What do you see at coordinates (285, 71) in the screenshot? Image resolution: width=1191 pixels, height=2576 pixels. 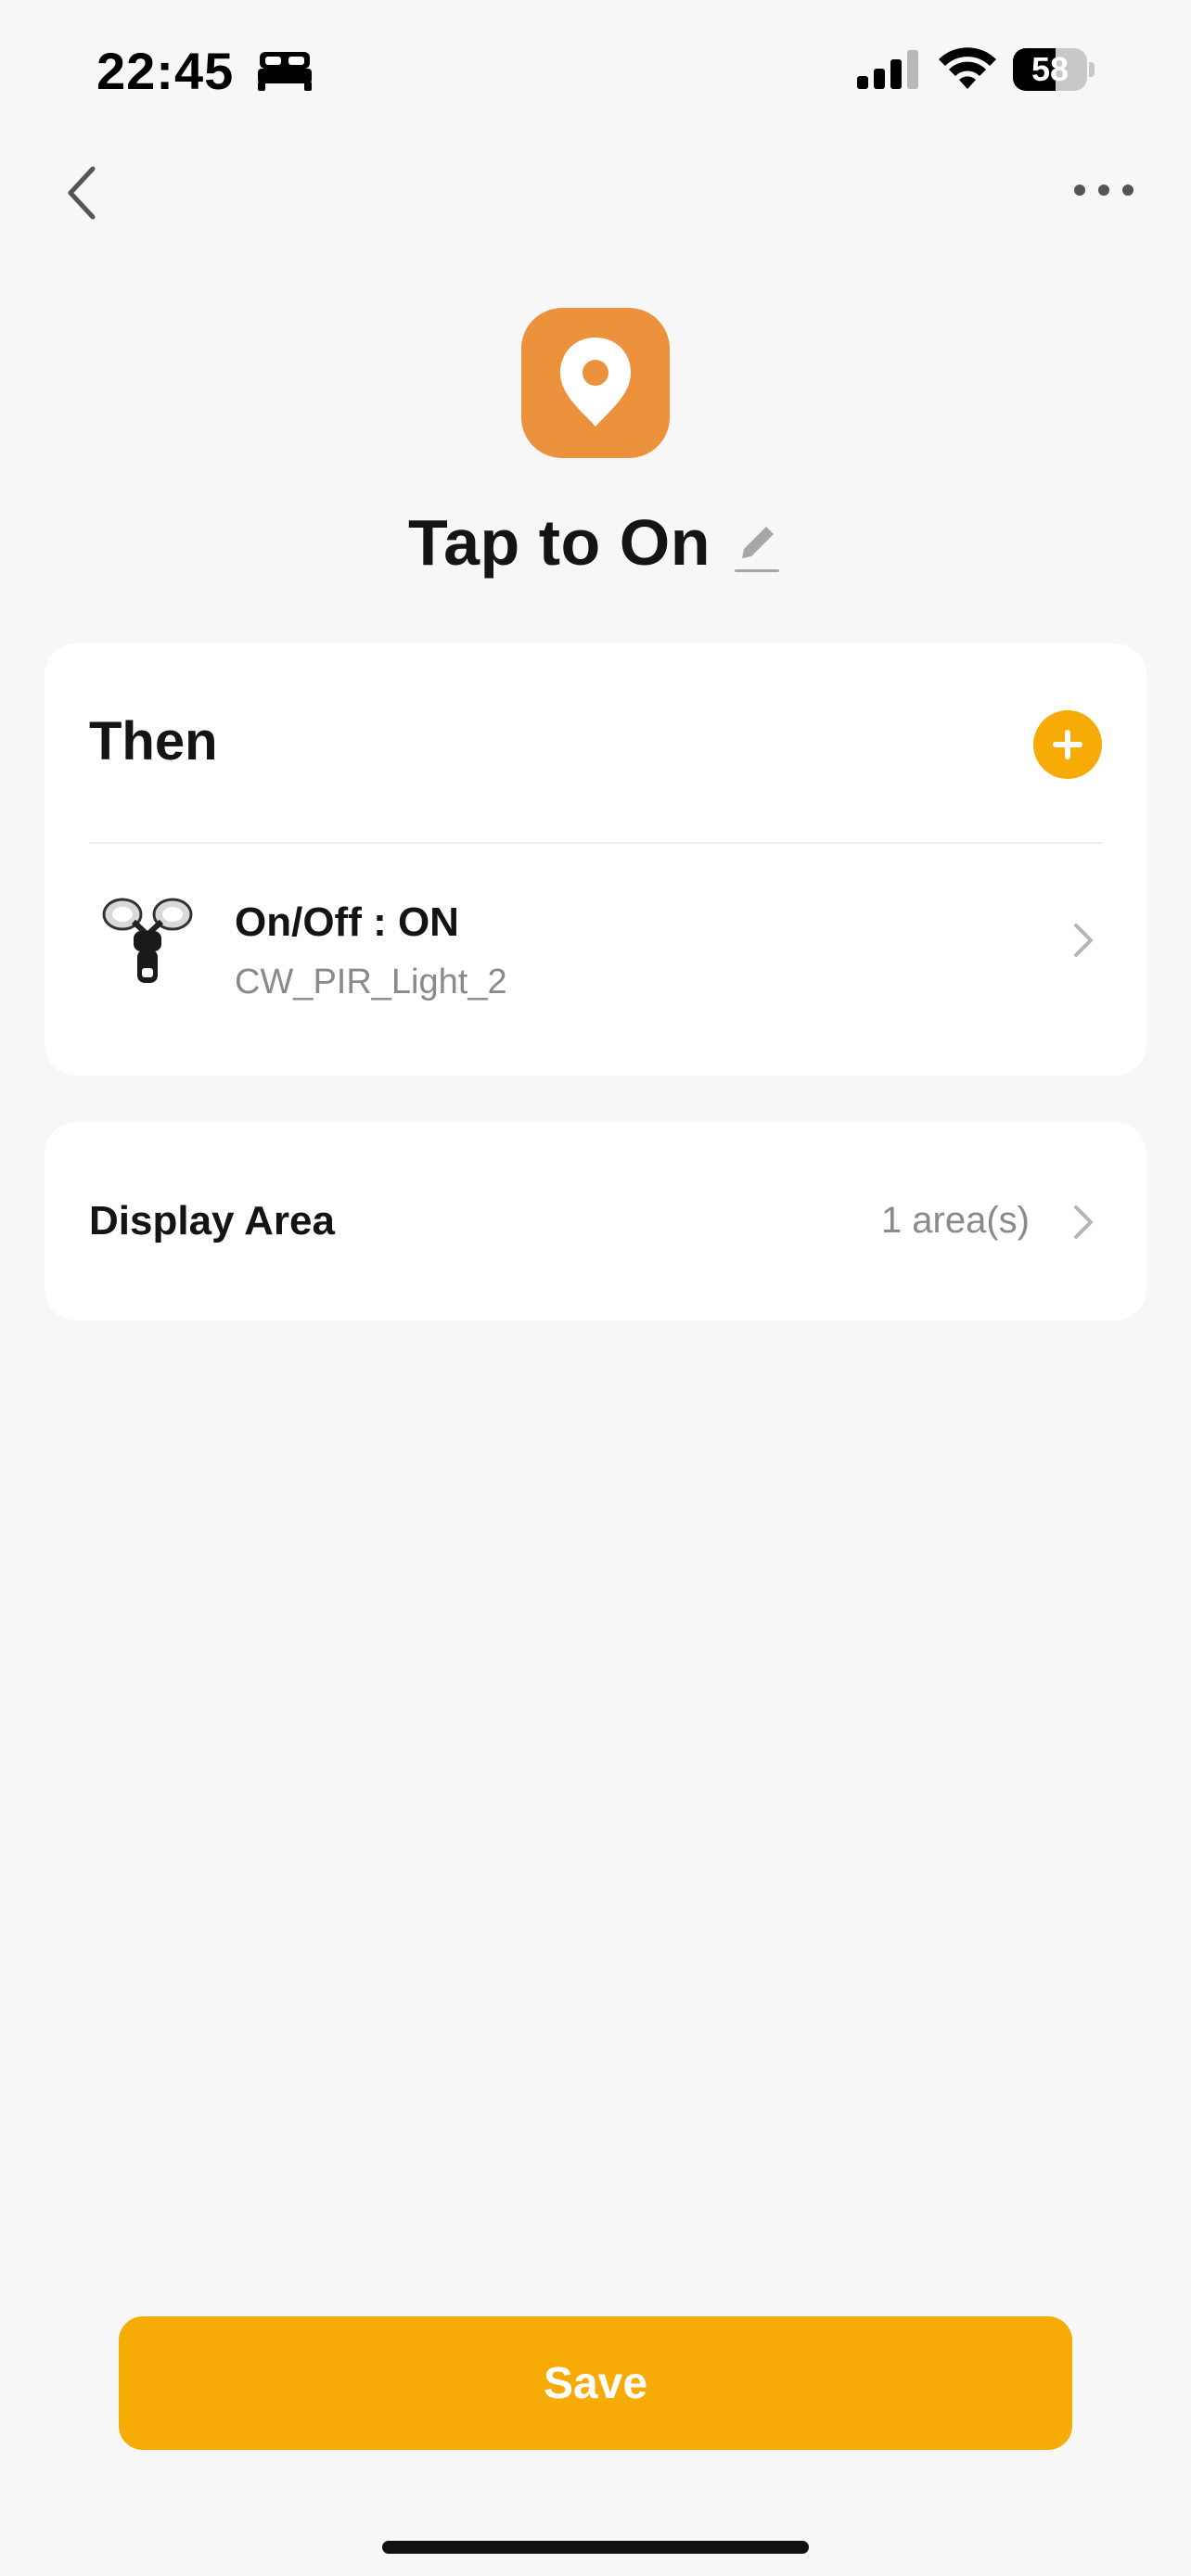 I see `bed-icon` at bounding box center [285, 71].